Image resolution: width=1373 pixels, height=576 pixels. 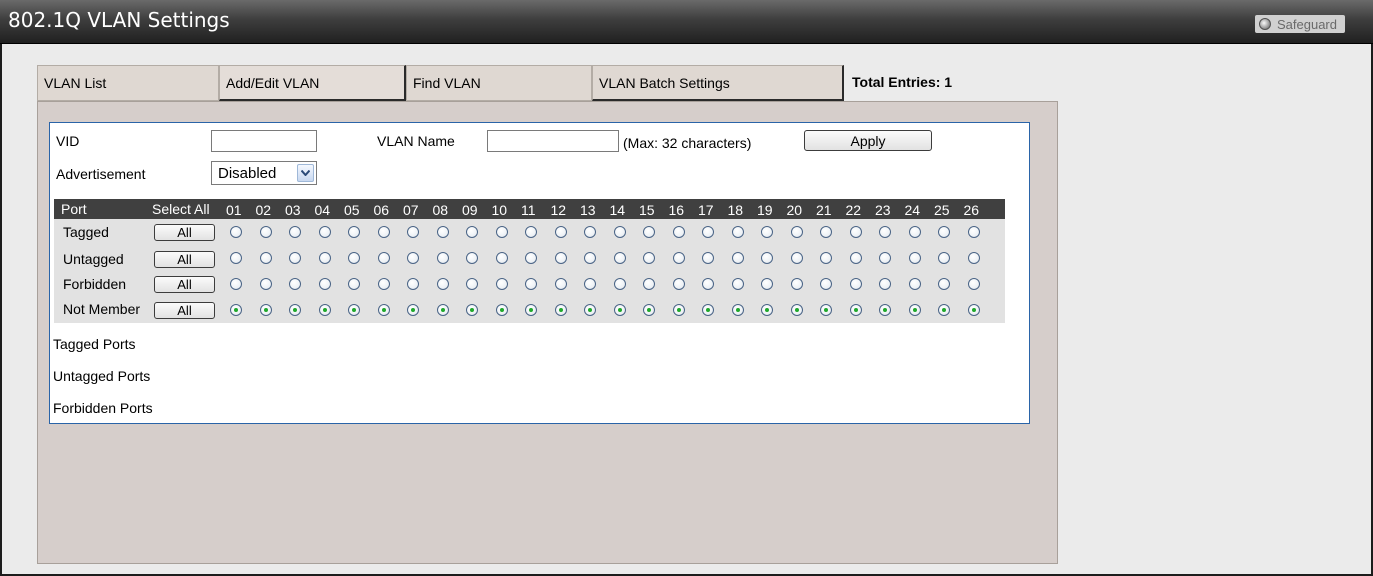 What do you see at coordinates (184, 284) in the screenshot?
I see `forbidden-all-button: All` at bounding box center [184, 284].